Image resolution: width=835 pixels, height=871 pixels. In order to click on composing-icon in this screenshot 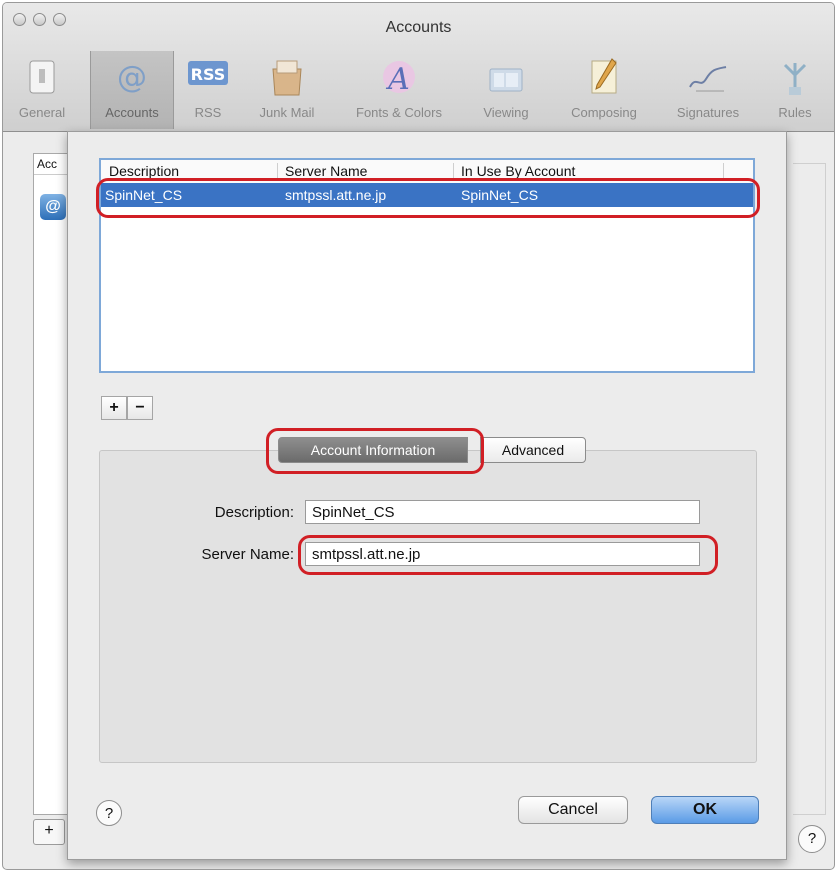, I will do `click(604, 76)`.